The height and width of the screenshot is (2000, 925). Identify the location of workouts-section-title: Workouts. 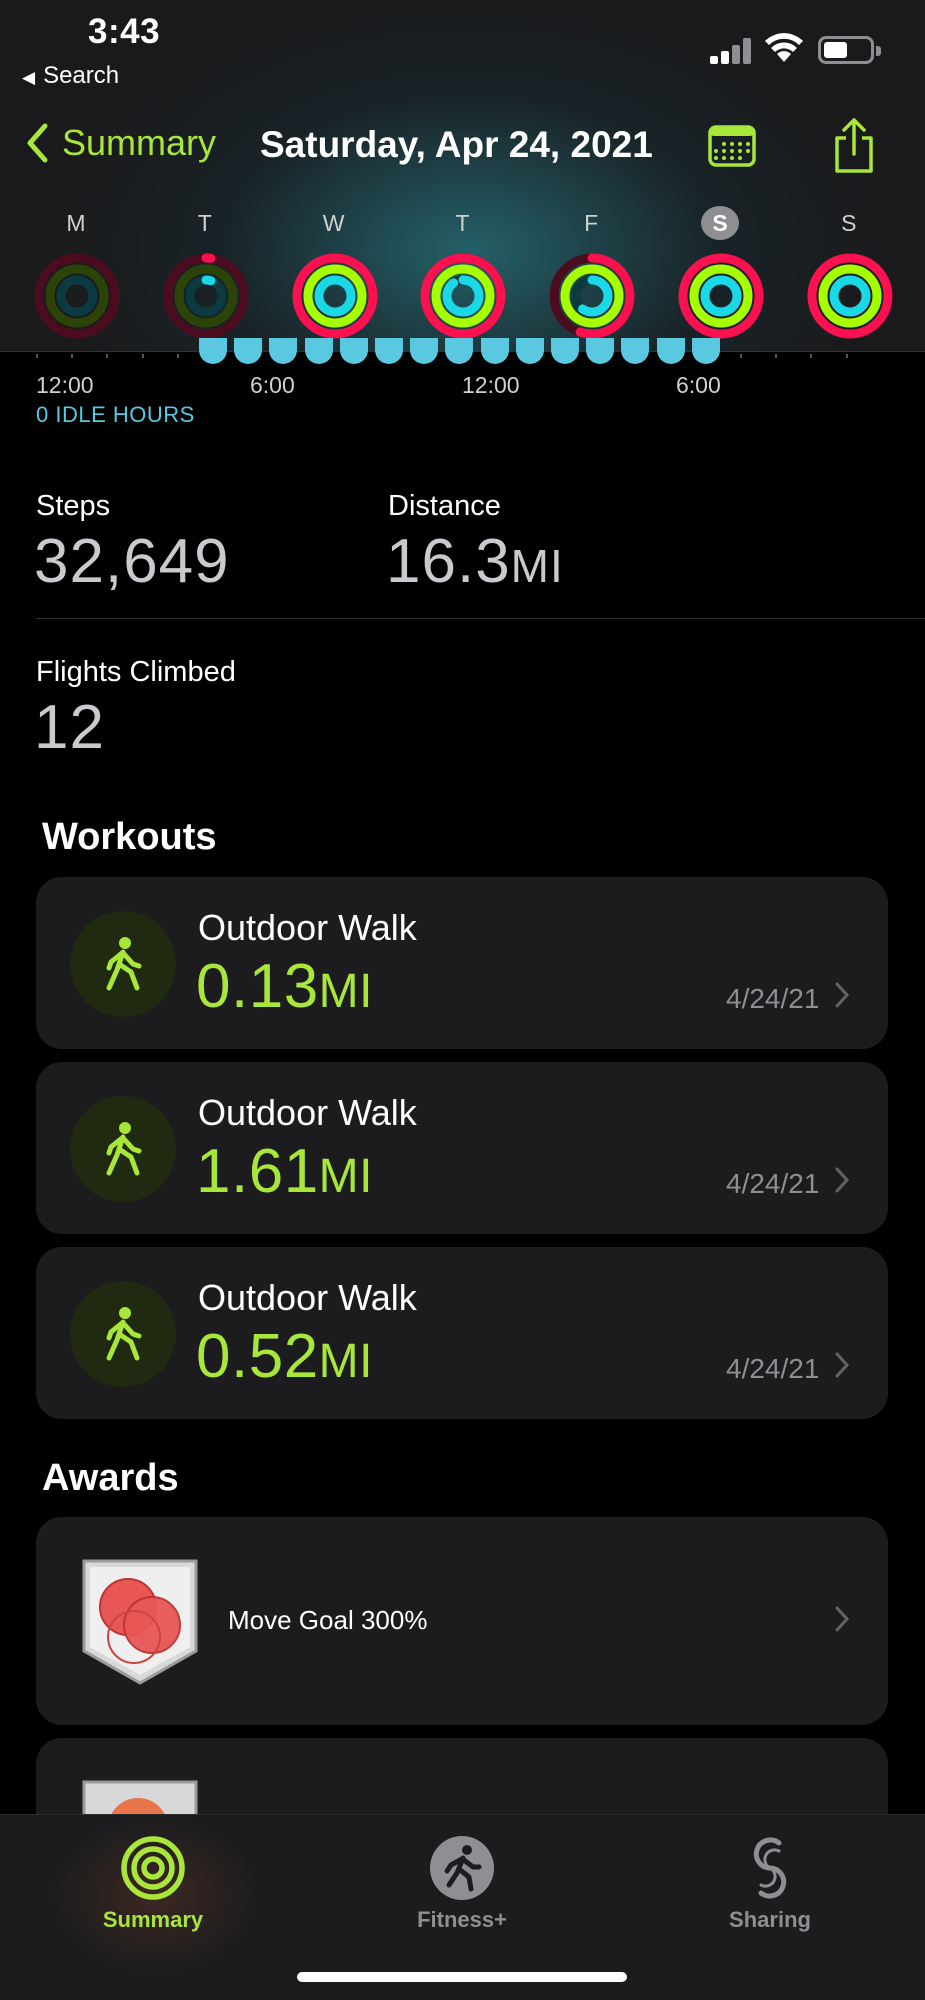
(129, 837).